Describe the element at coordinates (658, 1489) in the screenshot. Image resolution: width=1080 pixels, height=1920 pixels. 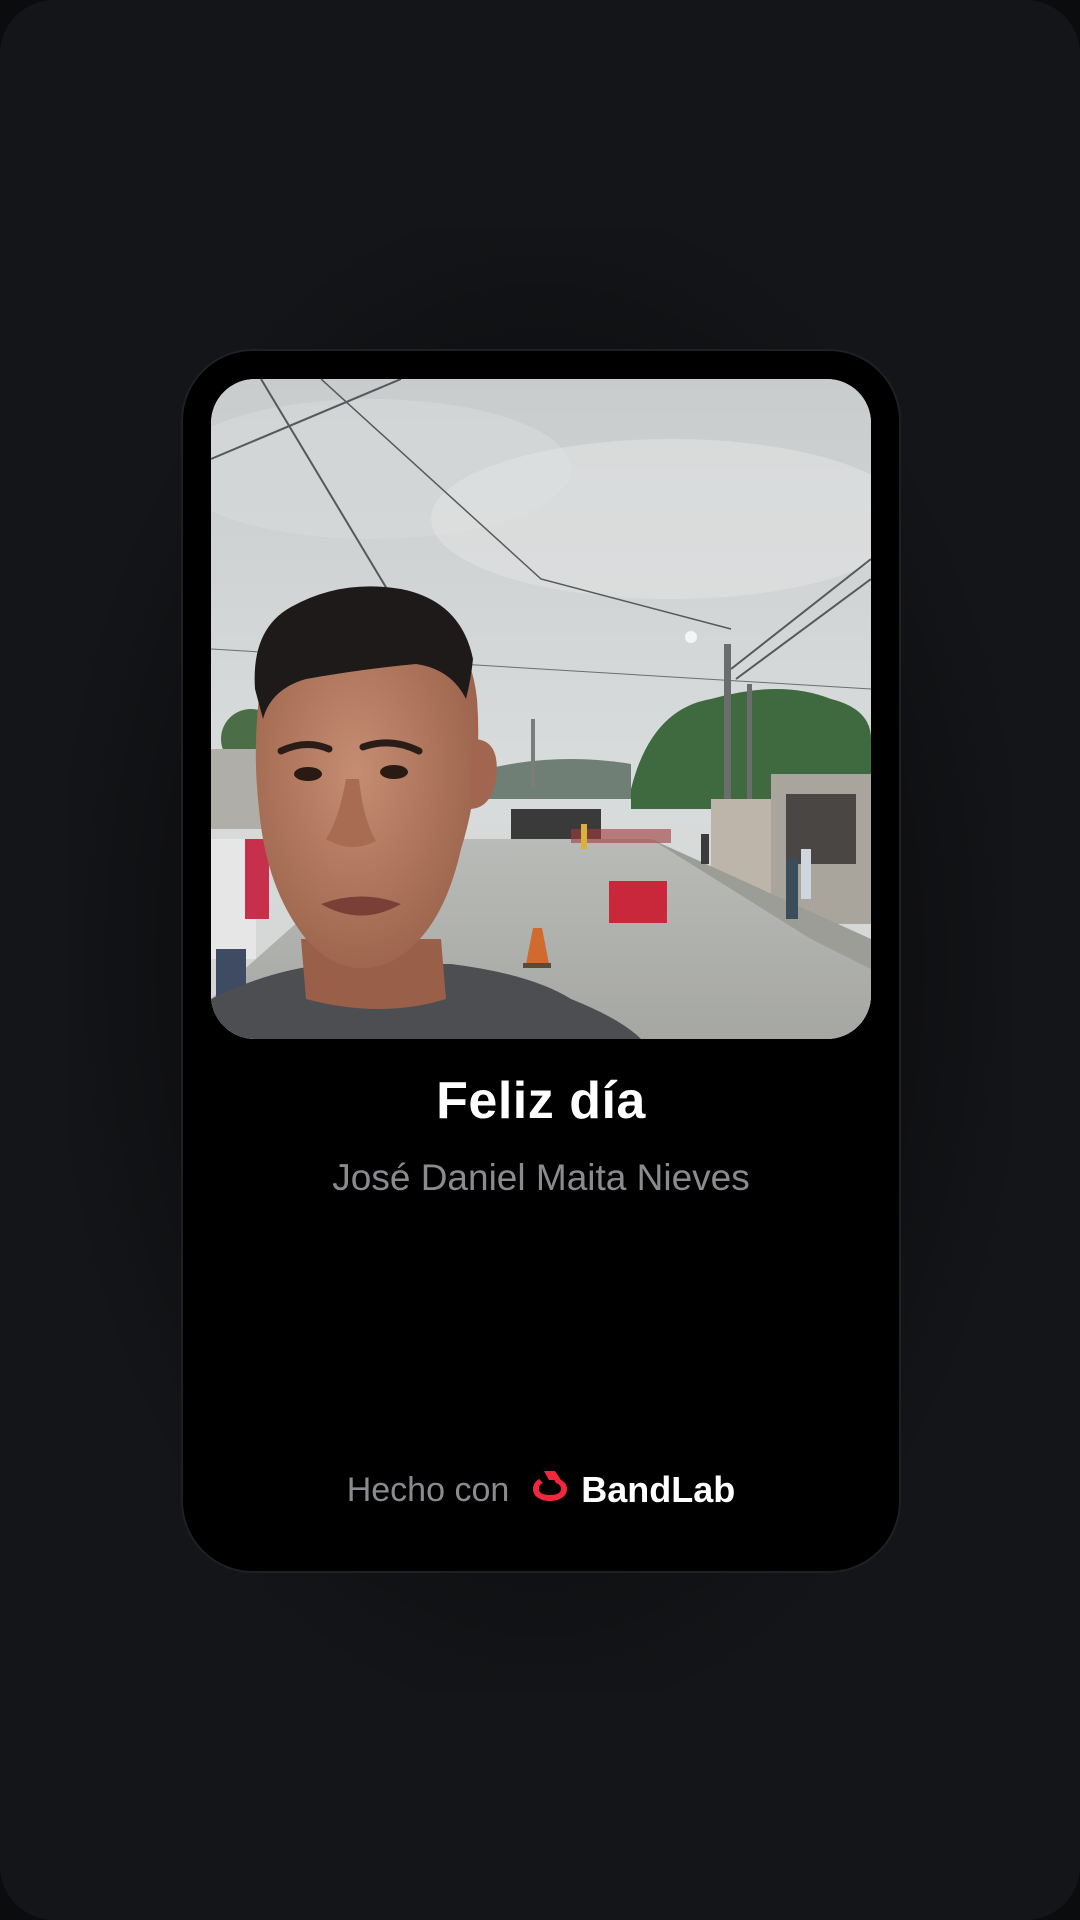
I see `brand-name: BandLab` at that location.